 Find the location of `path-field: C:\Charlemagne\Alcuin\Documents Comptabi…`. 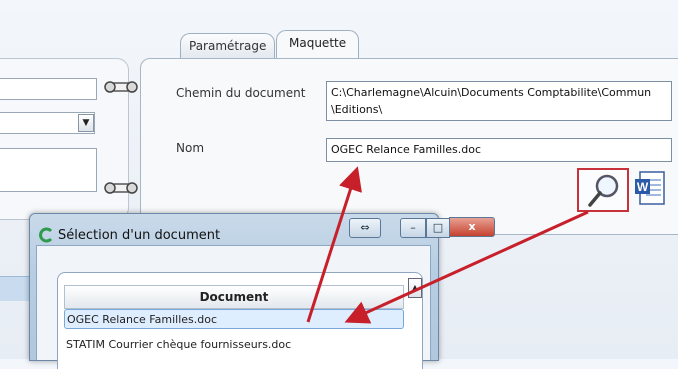

path-field: C:\Charlemagne\Alcuin\Documents Comptabi… is located at coordinates (499, 101).